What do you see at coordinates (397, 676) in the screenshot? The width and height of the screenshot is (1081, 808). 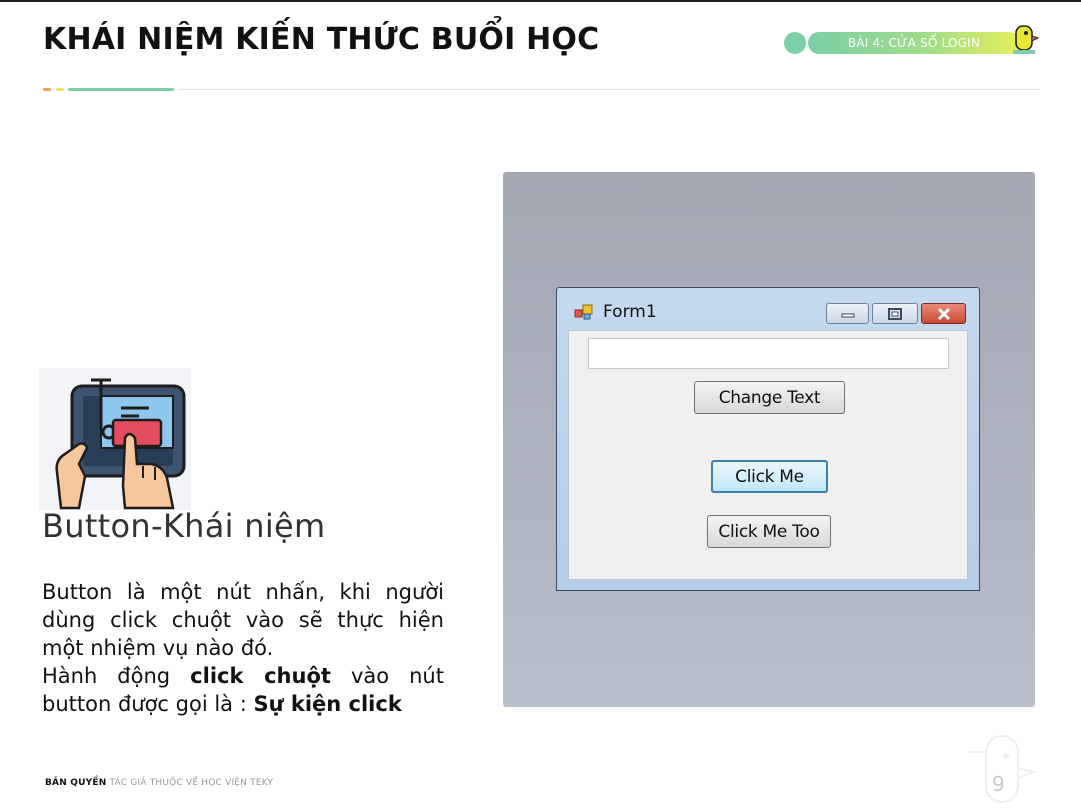 I see `action-suffix: vào nút` at bounding box center [397, 676].